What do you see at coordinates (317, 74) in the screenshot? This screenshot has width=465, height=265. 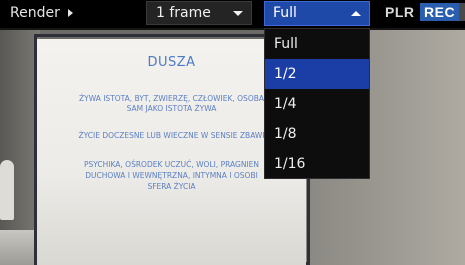 I see `resolution-option-half: 1/2` at bounding box center [317, 74].